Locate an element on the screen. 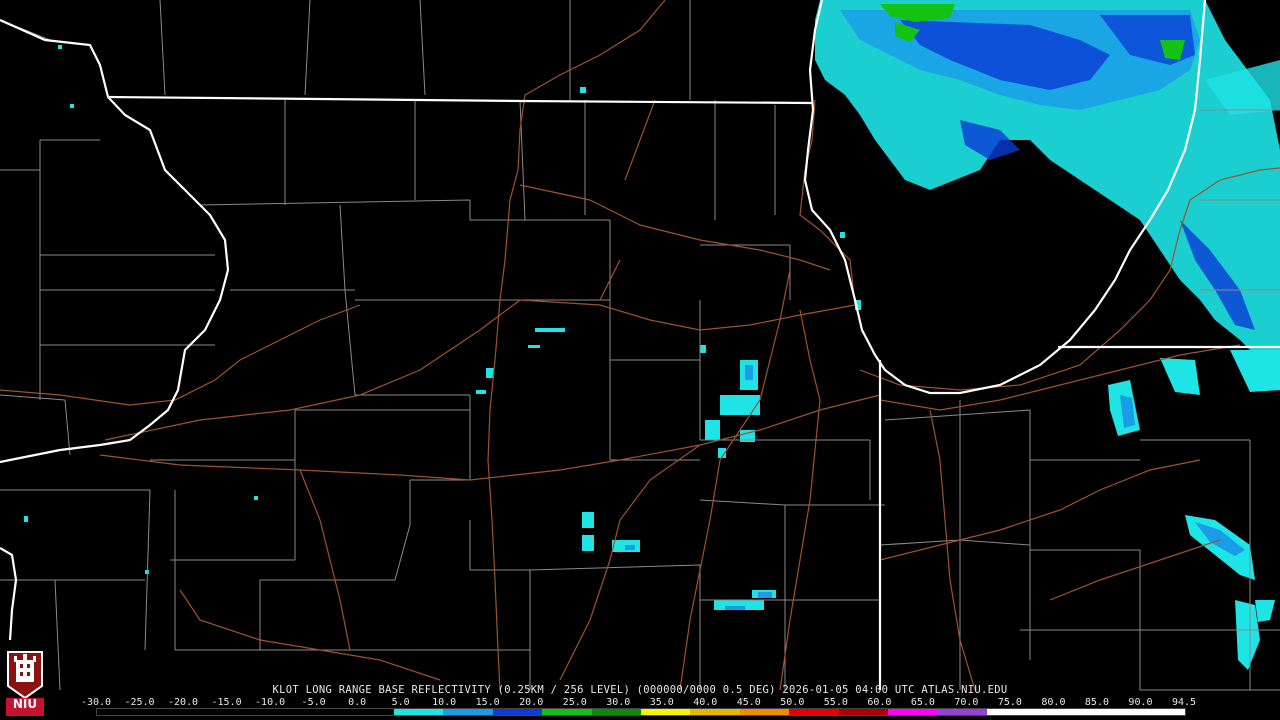 This screenshot has width=1280, height=720. scale-label: -25.0 is located at coordinates (139, 702).